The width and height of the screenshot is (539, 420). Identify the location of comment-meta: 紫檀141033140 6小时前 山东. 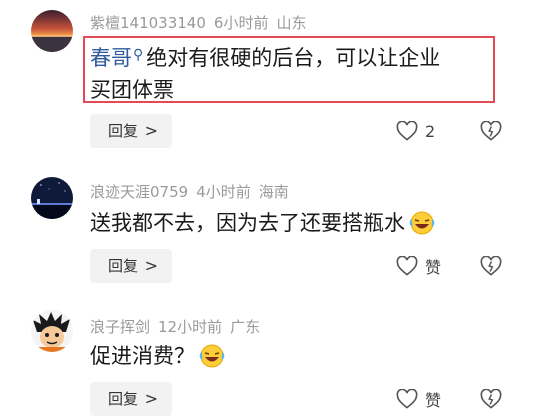
(202, 22).